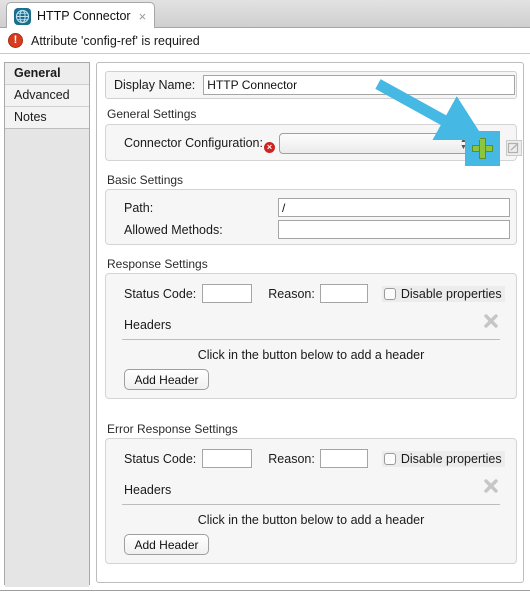  What do you see at coordinates (115, 40) in the screenshot?
I see `error-message: Attribute 'config-ref' is required` at bounding box center [115, 40].